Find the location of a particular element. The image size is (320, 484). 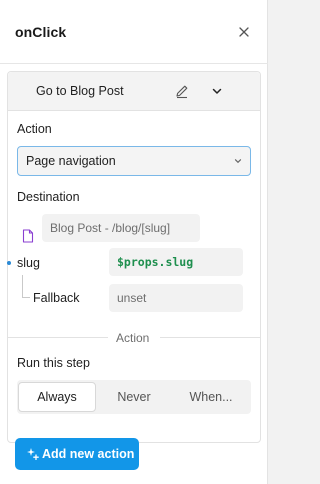

collapse-button is located at coordinates (217, 91).